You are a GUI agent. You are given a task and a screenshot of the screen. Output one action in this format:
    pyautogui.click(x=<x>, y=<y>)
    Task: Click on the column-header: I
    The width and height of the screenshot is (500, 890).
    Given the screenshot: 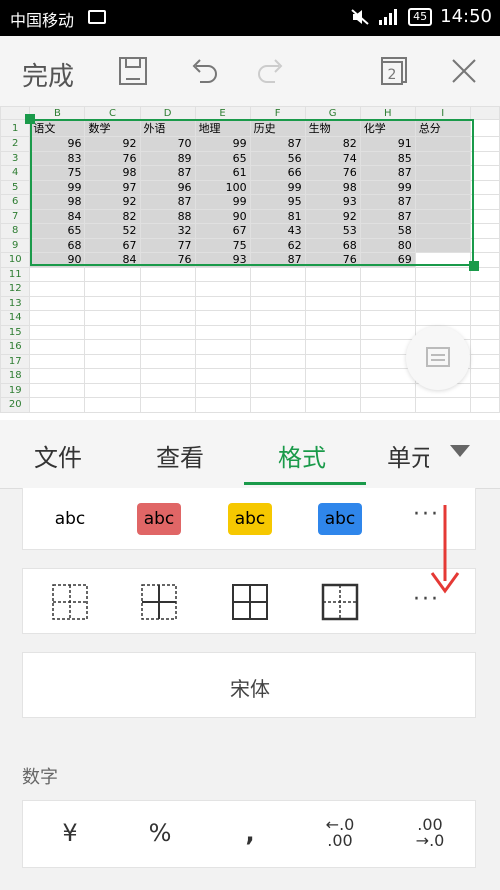 What is the action you would take?
    pyautogui.click(x=442, y=113)
    